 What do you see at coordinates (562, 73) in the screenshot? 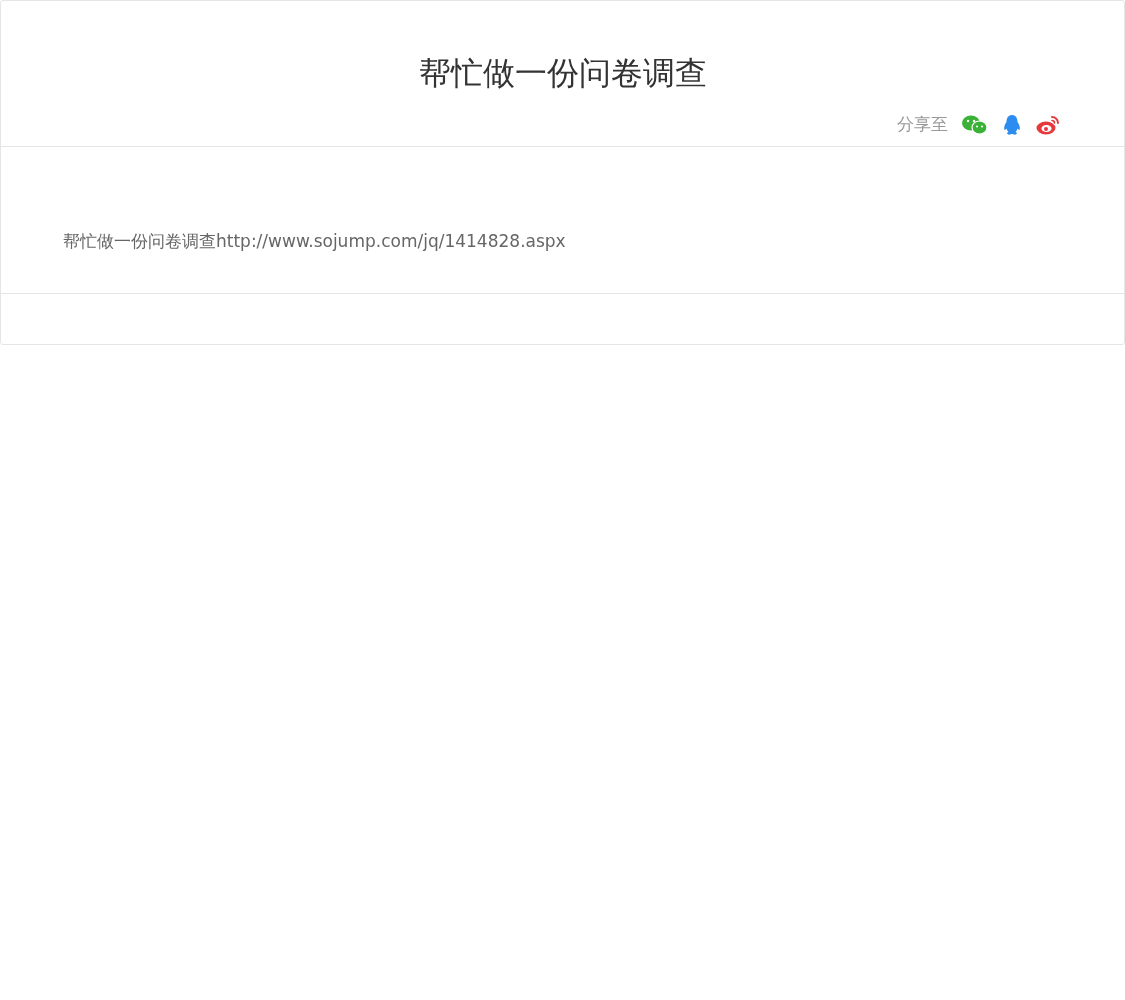
I see `post-title: 帮忙做一份问卷调查` at bounding box center [562, 73].